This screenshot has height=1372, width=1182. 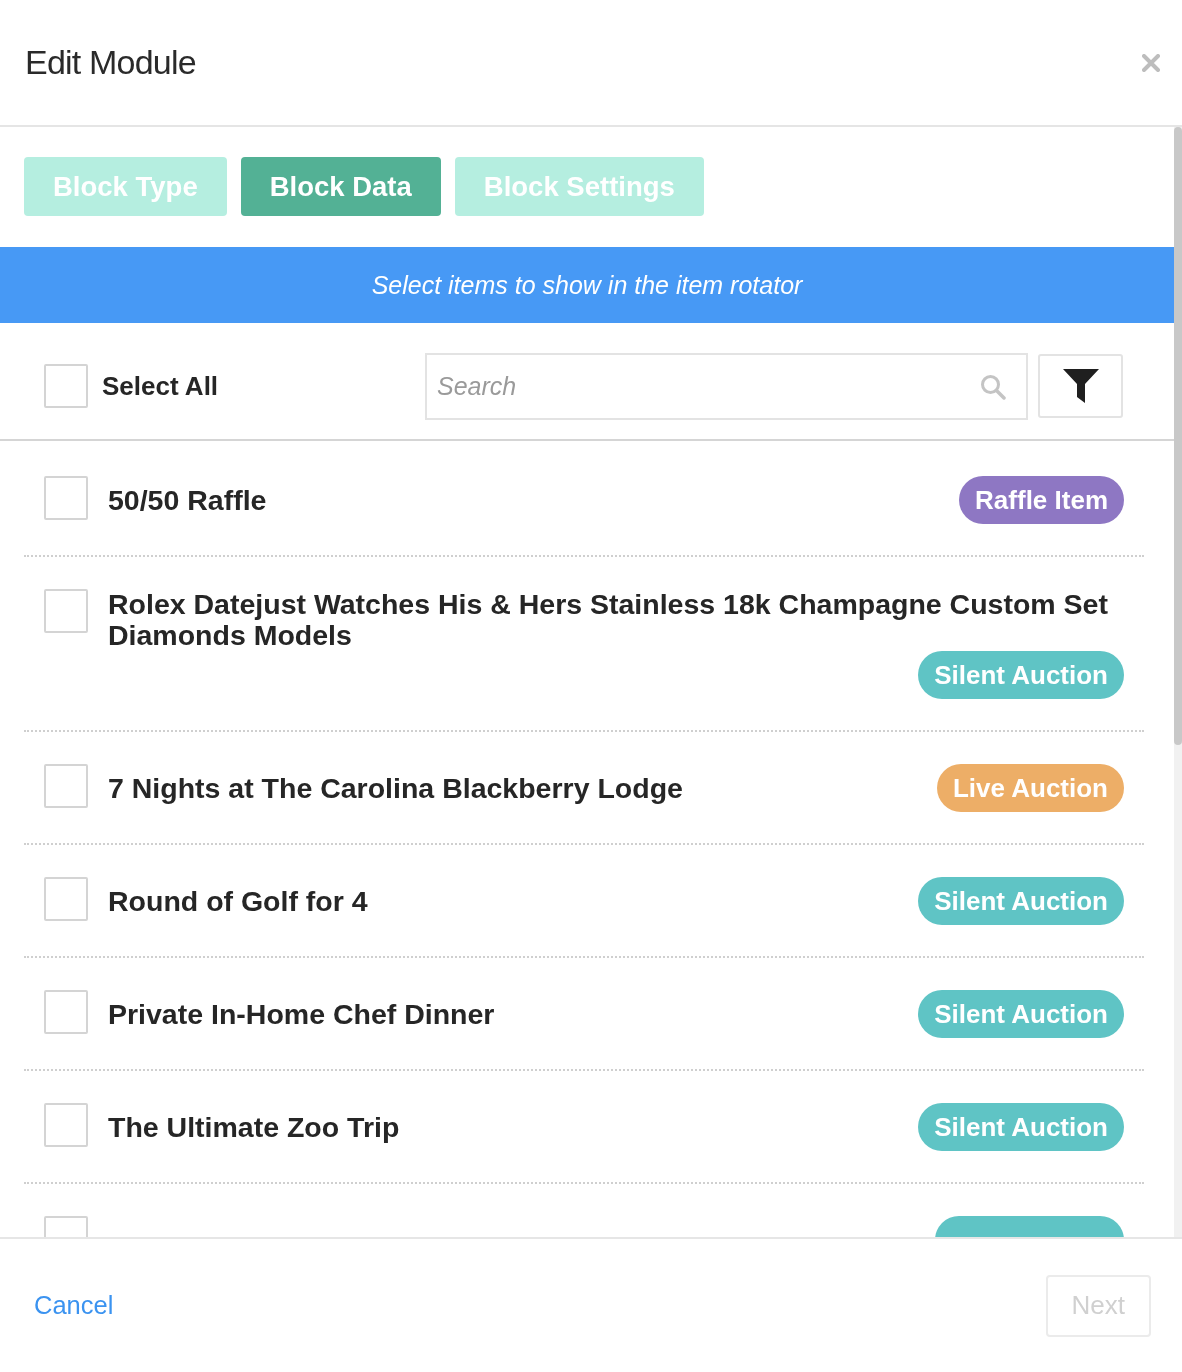 I want to click on window-title: Edit Module, so click(x=110, y=62).